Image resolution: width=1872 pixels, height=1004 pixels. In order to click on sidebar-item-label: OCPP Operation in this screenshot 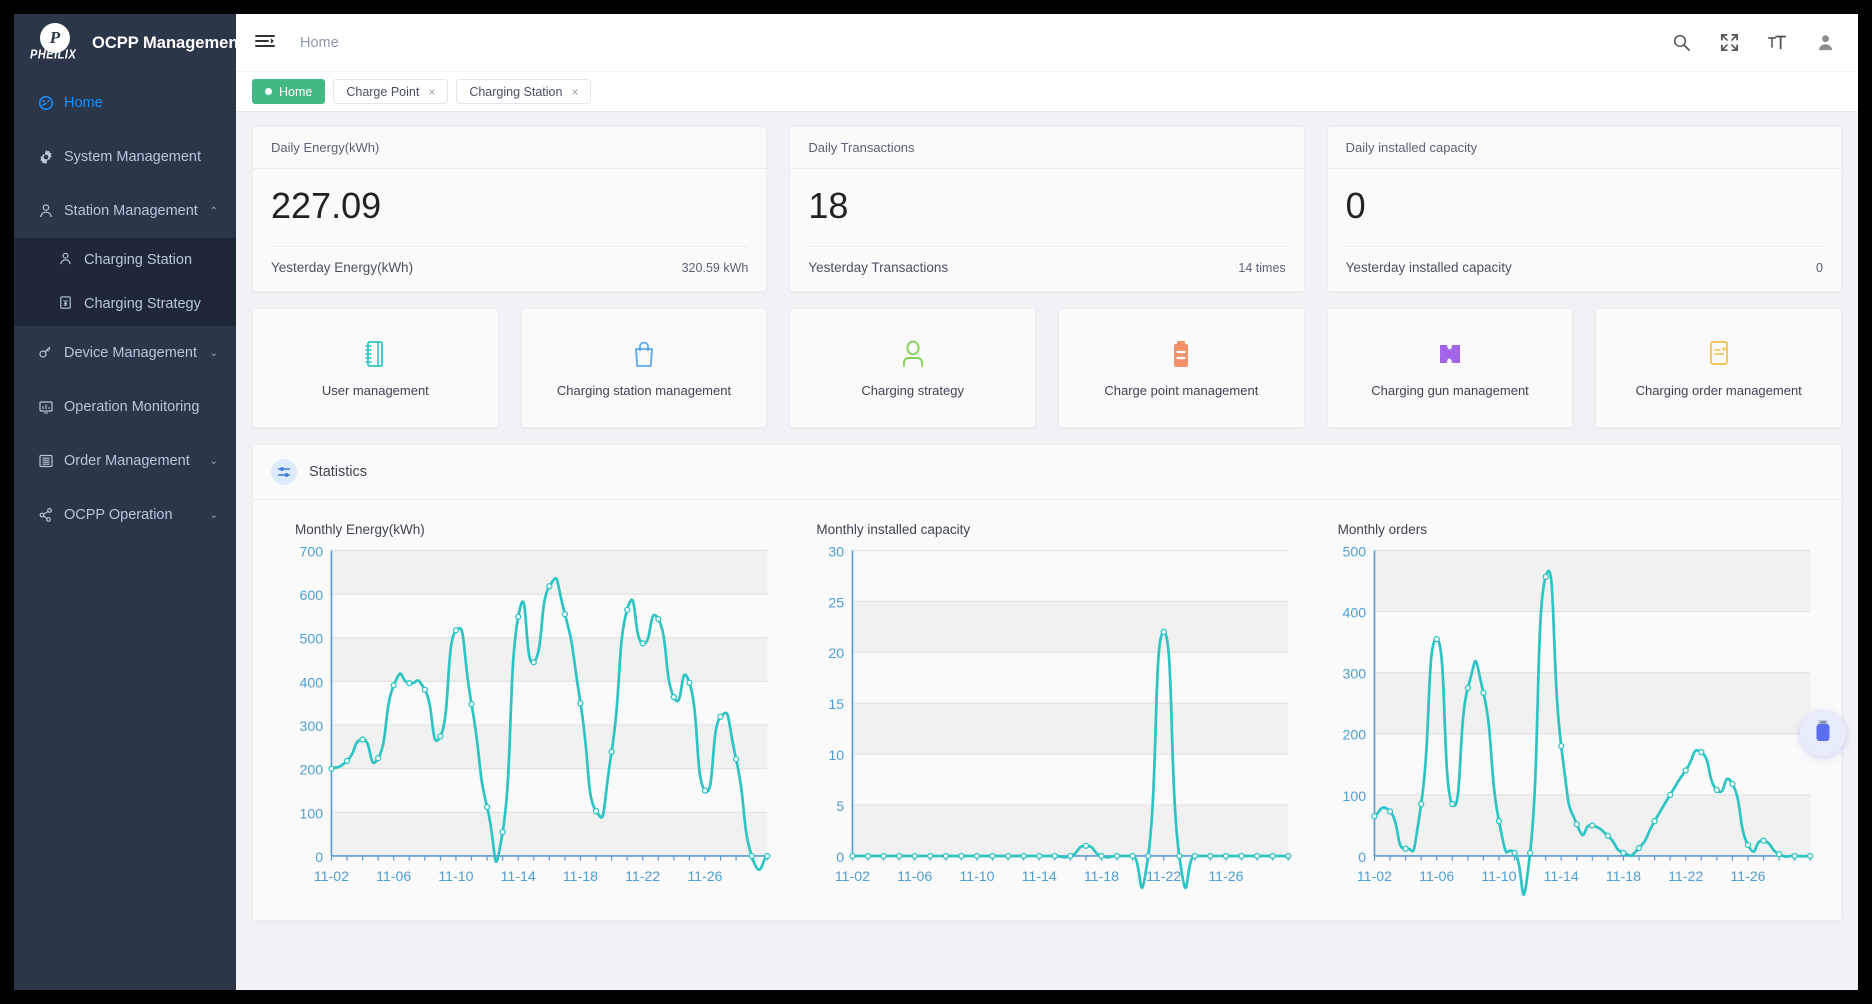, I will do `click(118, 515)`.